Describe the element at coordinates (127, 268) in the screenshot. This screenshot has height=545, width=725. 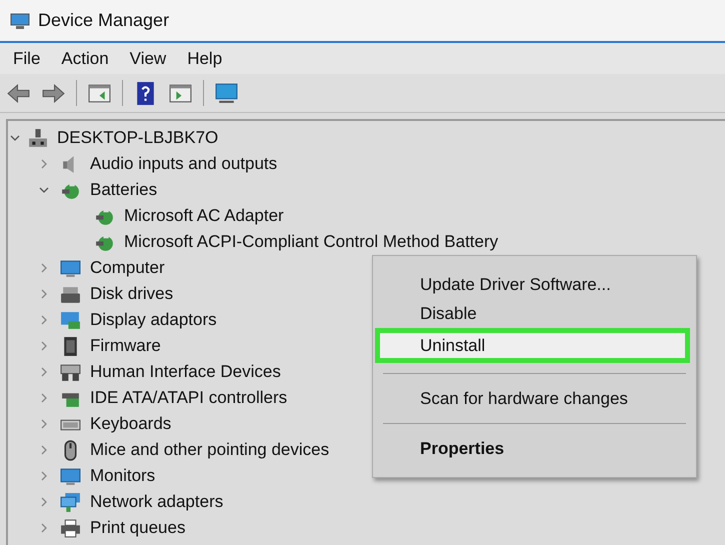
I see `tree-item: Computer` at that location.